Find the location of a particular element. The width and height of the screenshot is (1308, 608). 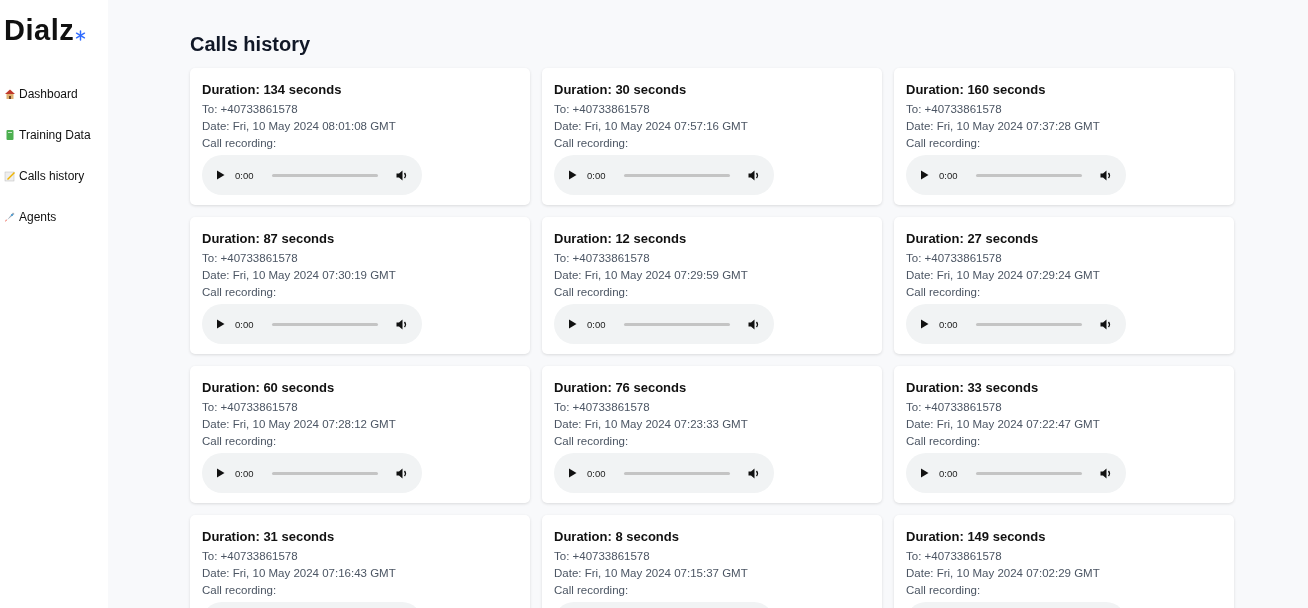

call-duration: Duration: 31 seconds is located at coordinates (269, 536).